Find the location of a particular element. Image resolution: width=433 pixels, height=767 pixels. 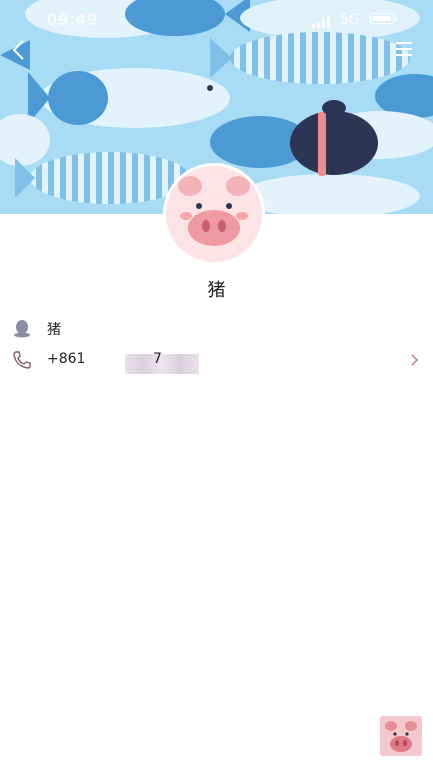

chevron-right-icon is located at coordinates (415, 360).